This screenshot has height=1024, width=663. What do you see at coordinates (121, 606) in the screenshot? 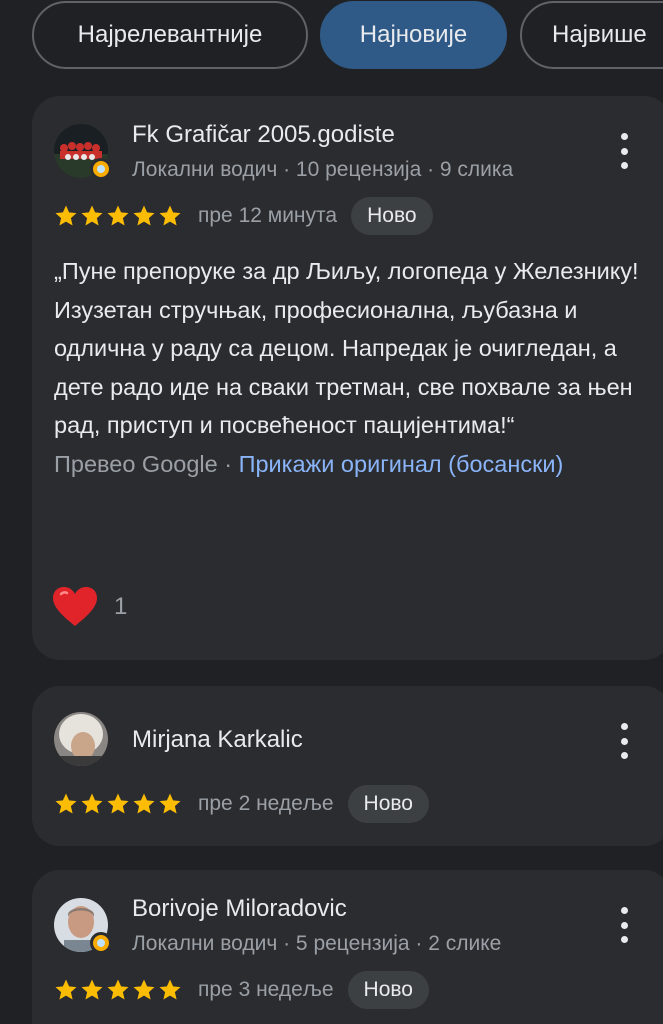
I see `reaction-count: 1` at bounding box center [121, 606].